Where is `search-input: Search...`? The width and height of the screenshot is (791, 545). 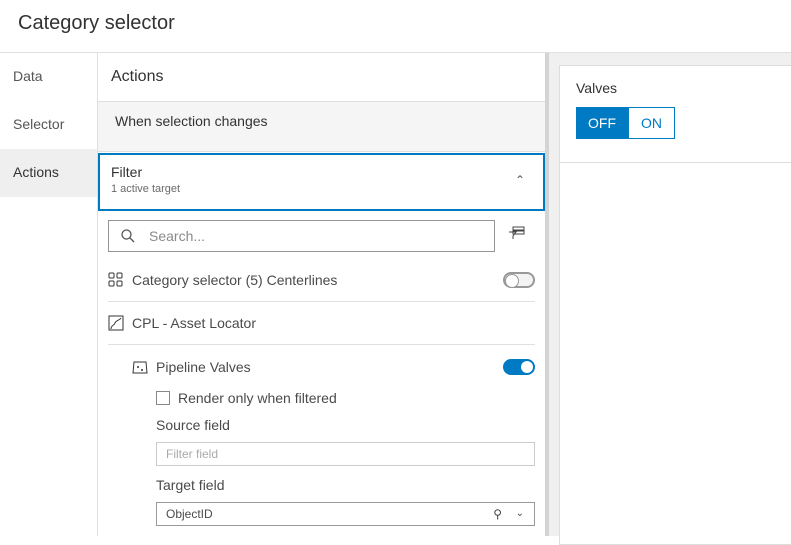 search-input: Search... is located at coordinates (301, 236).